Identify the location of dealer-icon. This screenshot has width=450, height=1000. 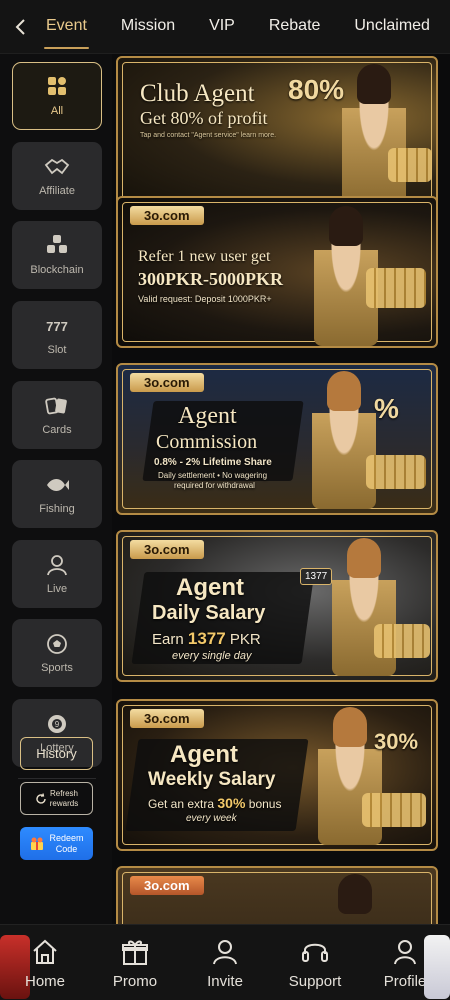
(57, 565).